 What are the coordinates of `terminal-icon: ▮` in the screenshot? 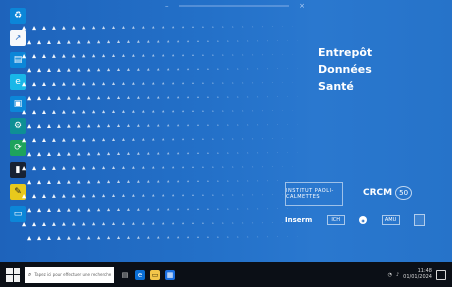 It's located at (18, 170).